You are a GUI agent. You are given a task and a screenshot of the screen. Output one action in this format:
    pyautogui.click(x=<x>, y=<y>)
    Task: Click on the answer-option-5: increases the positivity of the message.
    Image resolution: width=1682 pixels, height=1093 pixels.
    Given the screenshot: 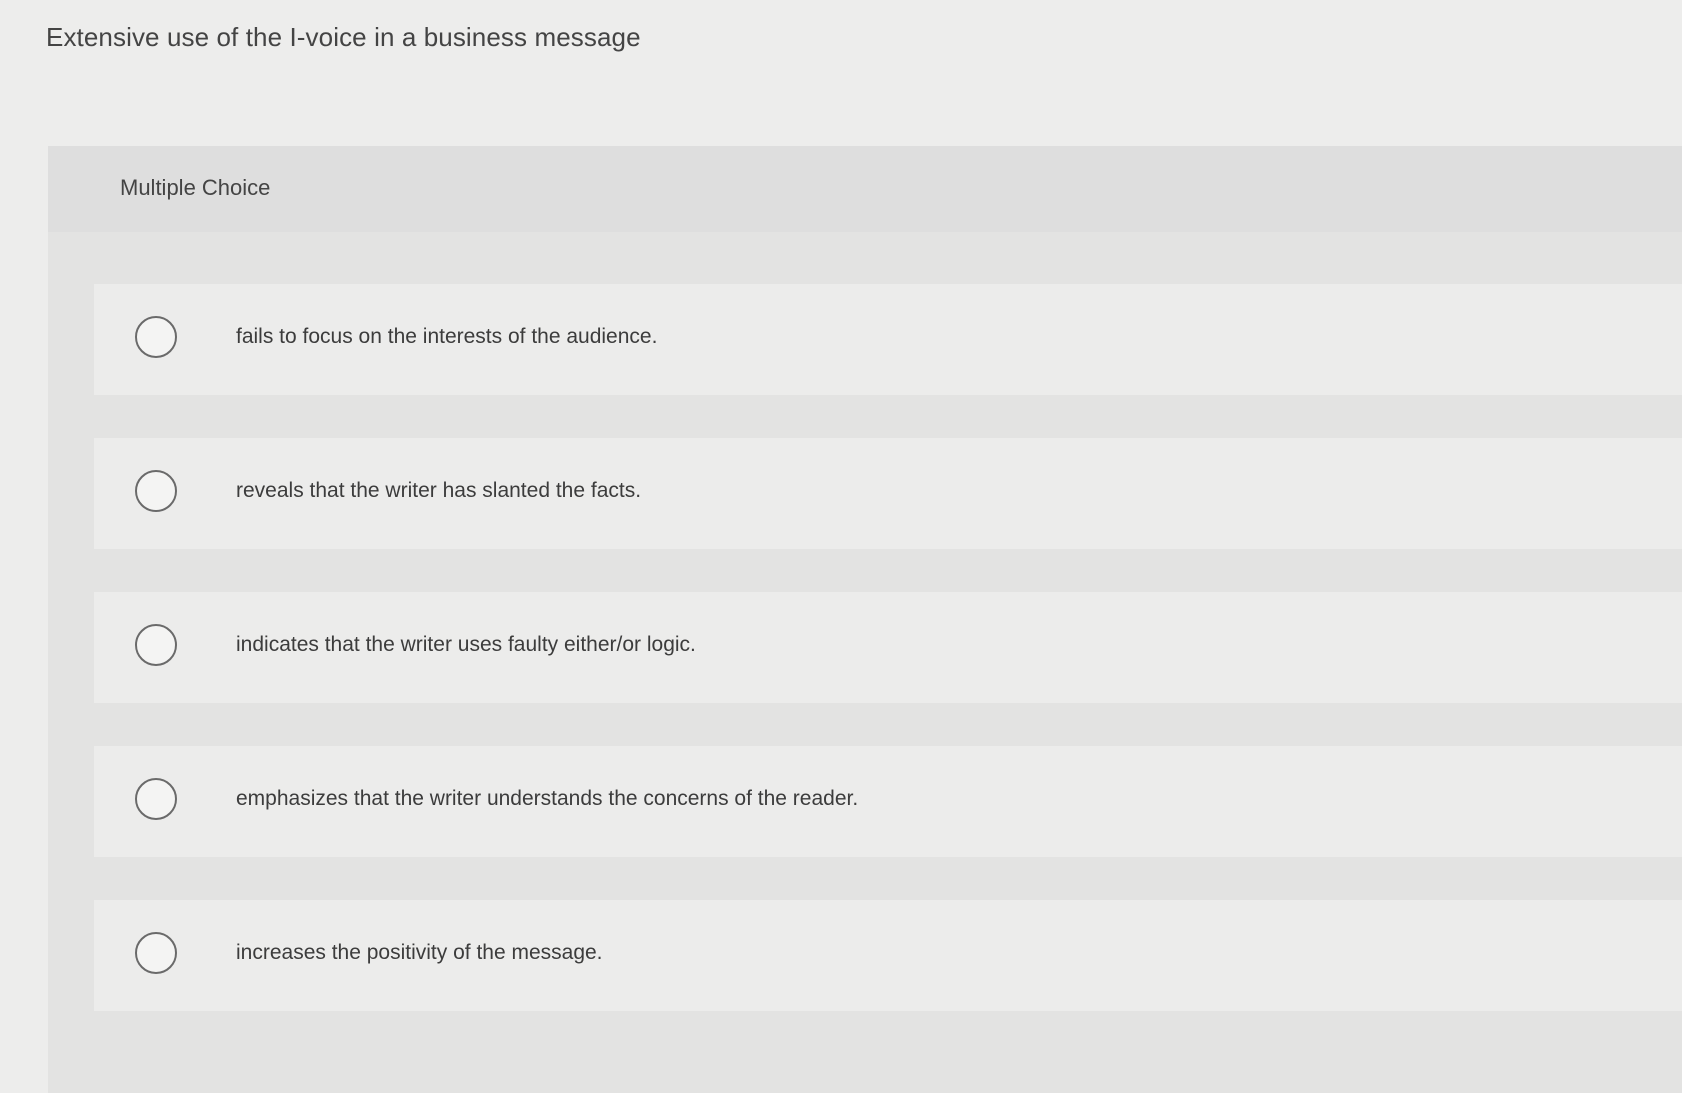 What is the action you would take?
    pyautogui.click(x=888, y=955)
    